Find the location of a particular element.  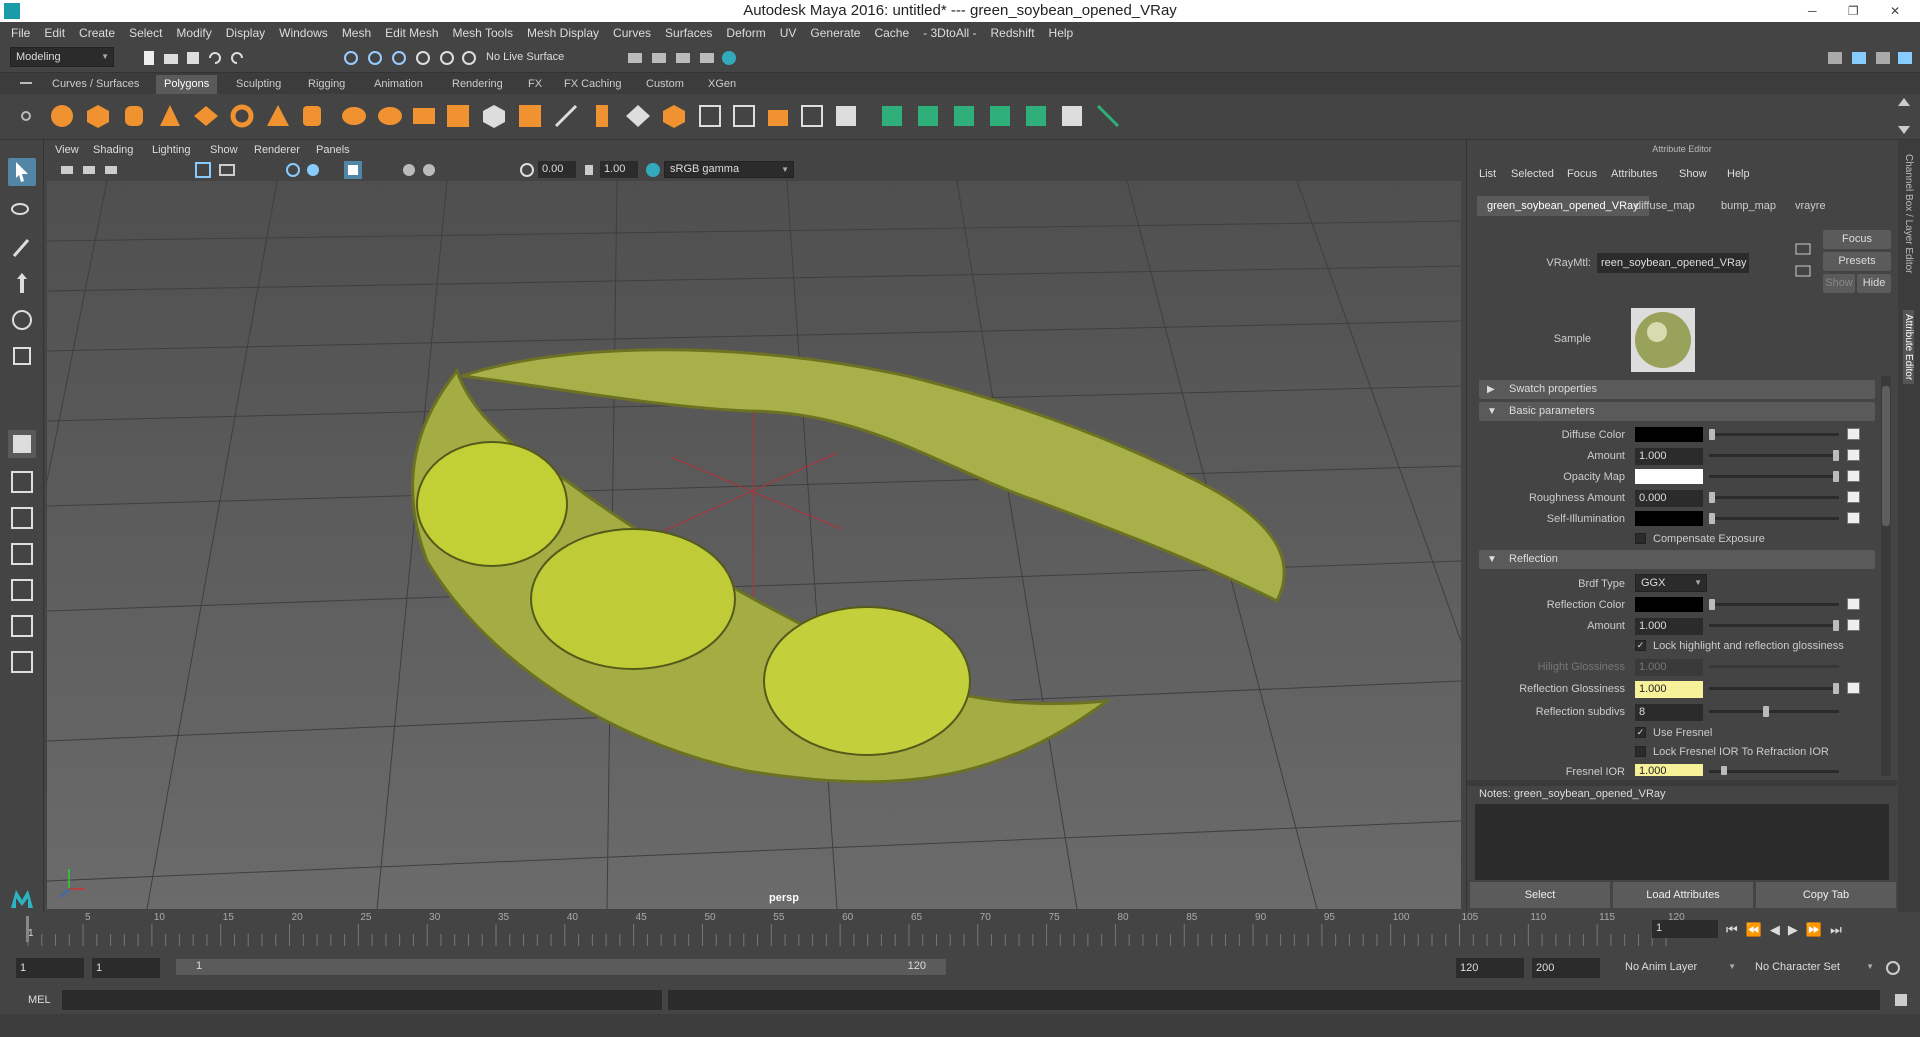

poly-plane-icon is located at coordinates (206, 116).